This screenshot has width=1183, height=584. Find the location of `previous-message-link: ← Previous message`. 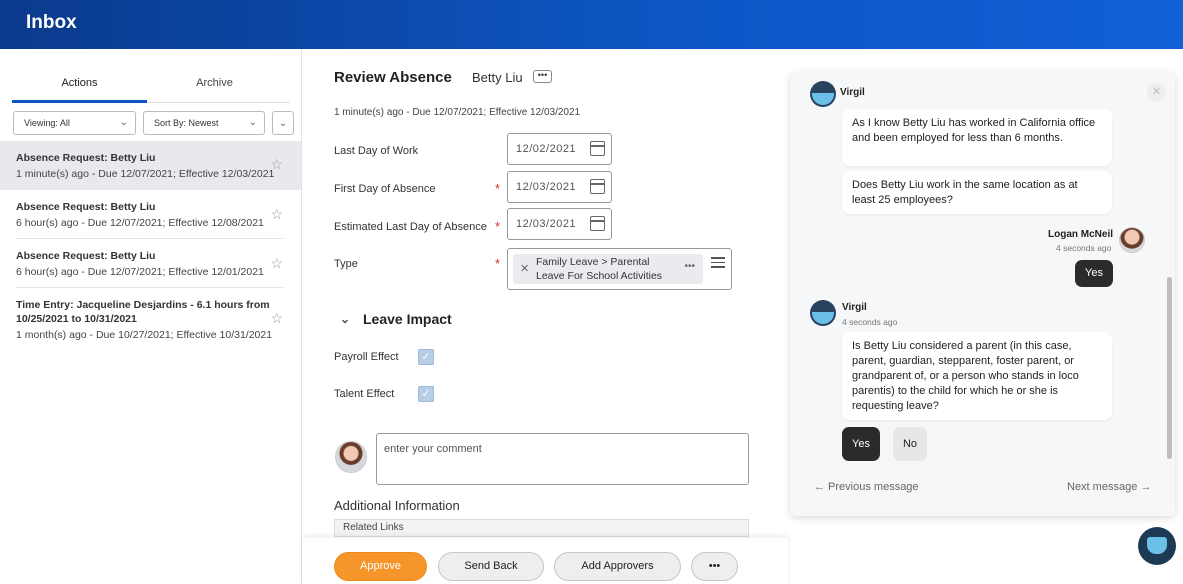

previous-message-link: ← Previous message is located at coordinates (866, 487).